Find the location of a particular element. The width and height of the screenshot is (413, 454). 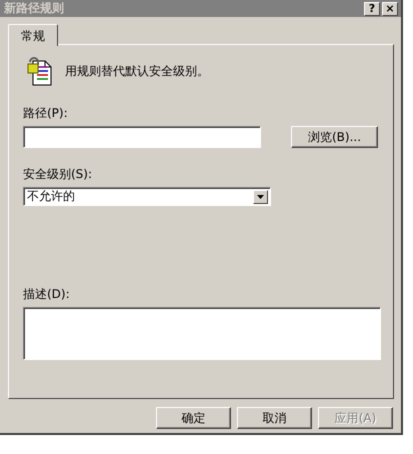

path-field is located at coordinates (142, 137).